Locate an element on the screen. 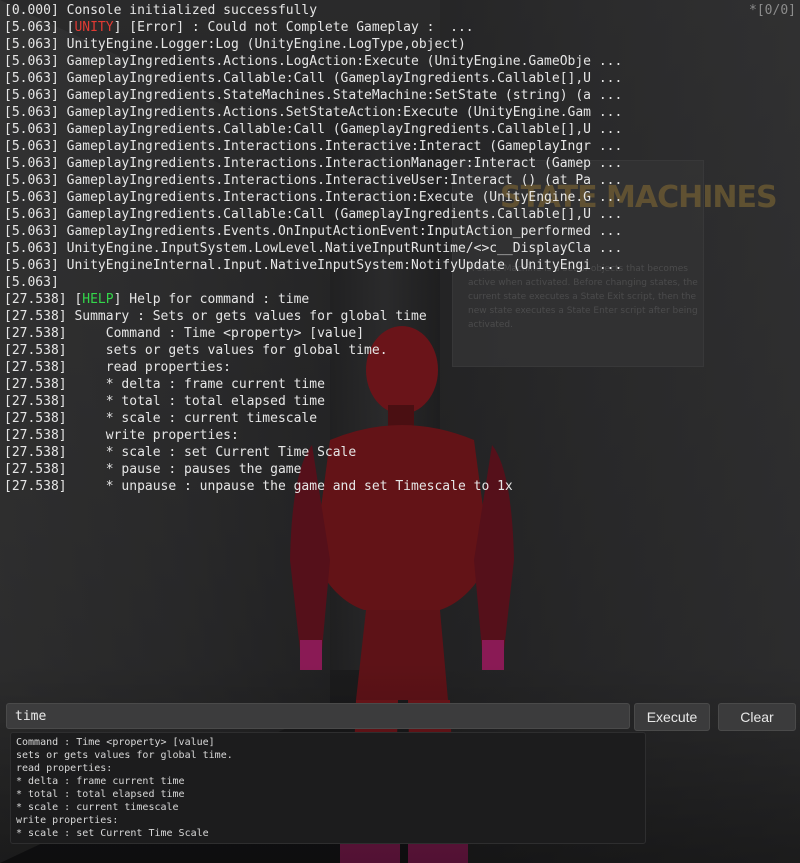  log-line: [27.538] * scale : current timescale is located at coordinates (399, 418).